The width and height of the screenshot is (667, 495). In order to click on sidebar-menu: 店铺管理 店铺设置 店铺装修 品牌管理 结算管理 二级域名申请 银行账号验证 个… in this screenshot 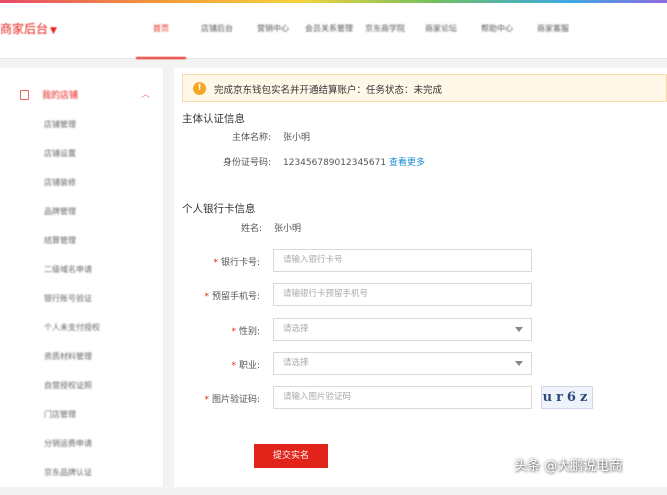, I will do `click(72, 306)`.